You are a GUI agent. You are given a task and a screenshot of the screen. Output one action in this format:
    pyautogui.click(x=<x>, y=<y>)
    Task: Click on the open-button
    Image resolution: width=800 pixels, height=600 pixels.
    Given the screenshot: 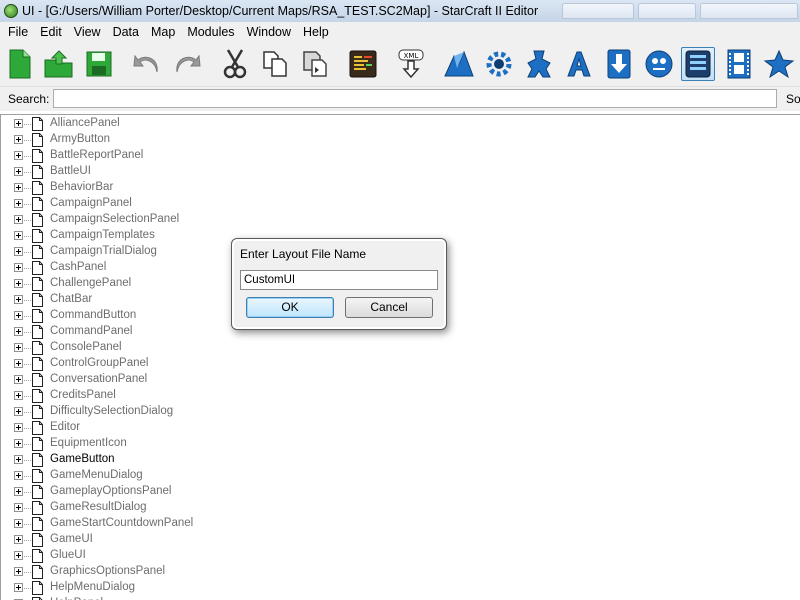 What is the action you would take?
    pyautogui.click(x=59, y=64)
    